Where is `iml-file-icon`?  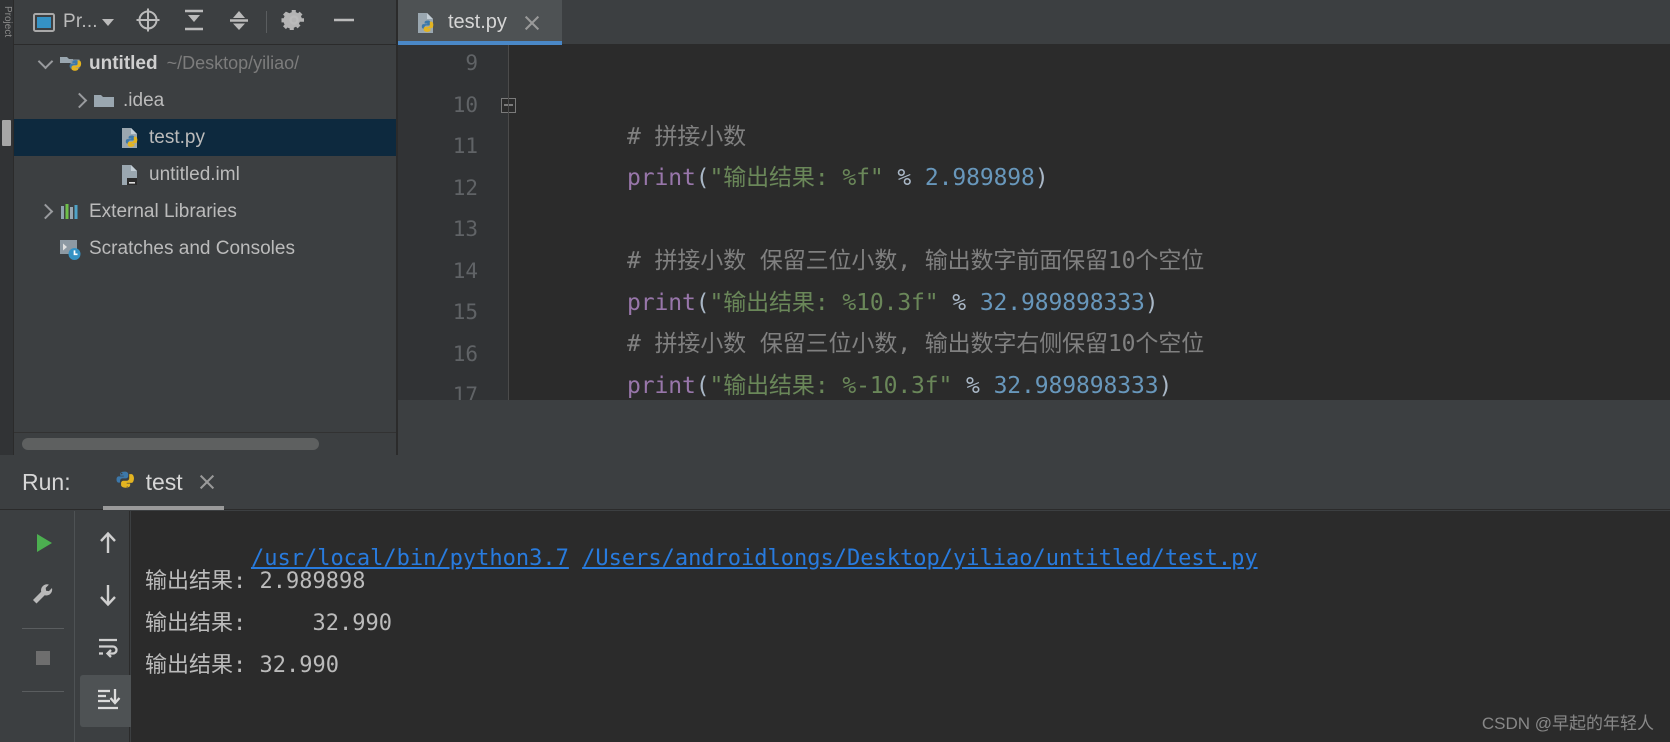
iml-file-icon is located at coordinates (130, 175).